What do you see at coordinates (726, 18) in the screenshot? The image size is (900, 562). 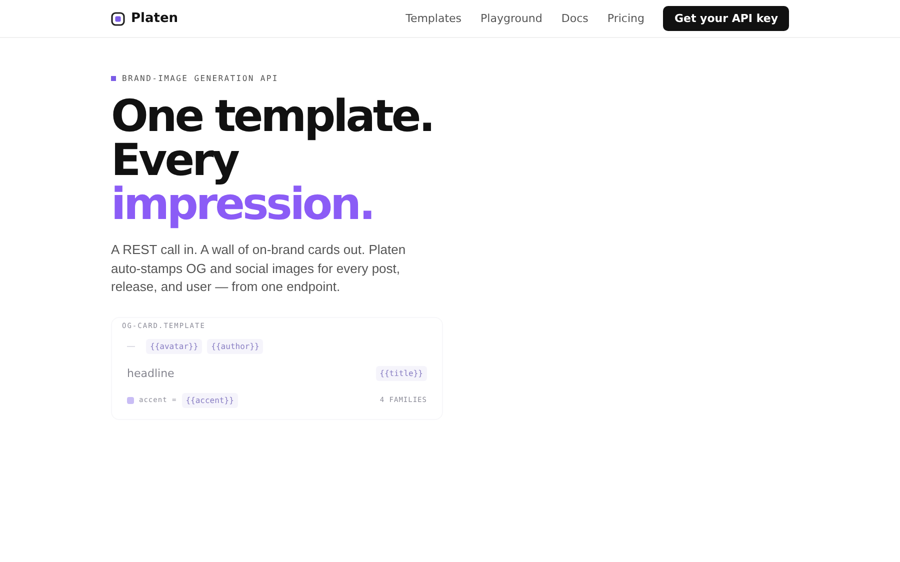 I see `api-key-button: Get your API key` at bounding box center [726, 18].